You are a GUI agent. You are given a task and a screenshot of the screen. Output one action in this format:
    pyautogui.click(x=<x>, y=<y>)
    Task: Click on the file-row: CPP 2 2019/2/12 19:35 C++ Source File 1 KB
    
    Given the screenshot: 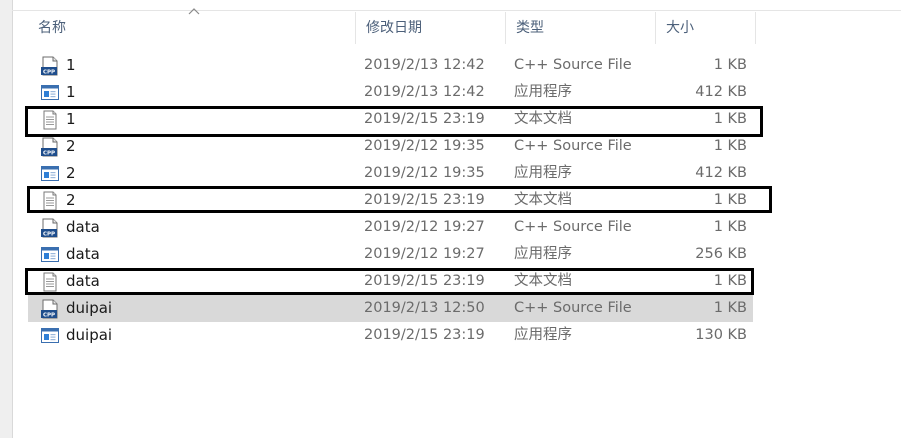 What is the action you would take?
    pyautogui.click(x=390, y=146)
    